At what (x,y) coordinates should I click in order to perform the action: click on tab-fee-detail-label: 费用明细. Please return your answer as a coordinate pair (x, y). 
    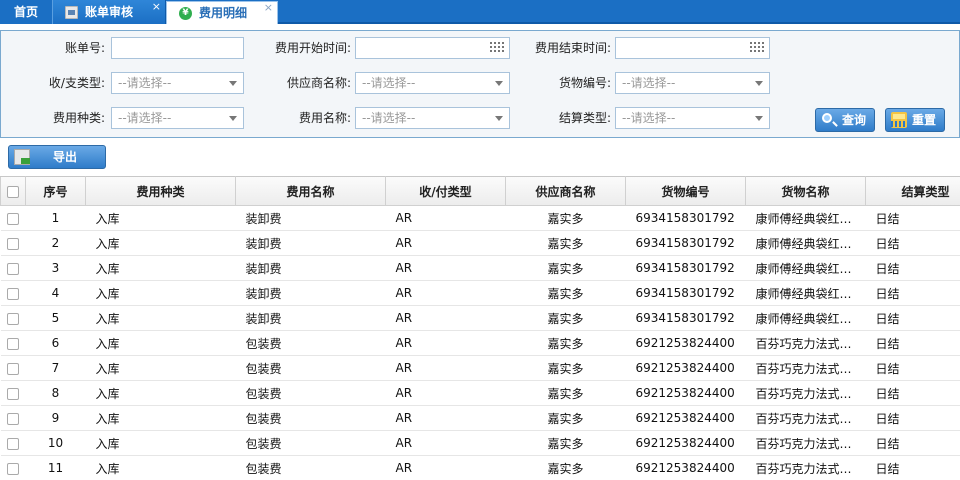
    Looking at the image, I should click on (223, 13).